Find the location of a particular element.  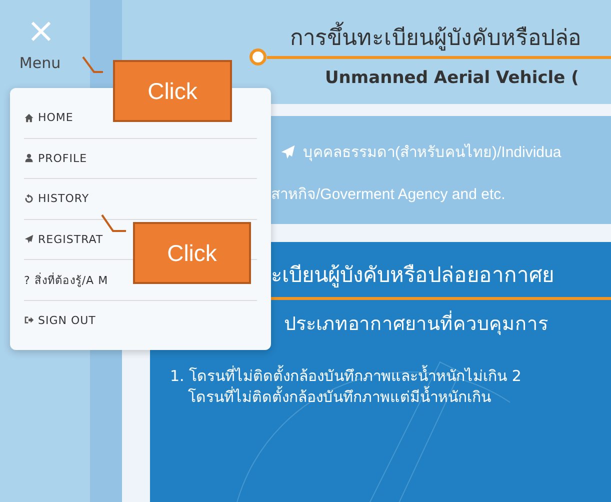

info-title: ะเบียนผู้บังคับหรือปล่อยอากาศย is located at coordinates (412, 276).